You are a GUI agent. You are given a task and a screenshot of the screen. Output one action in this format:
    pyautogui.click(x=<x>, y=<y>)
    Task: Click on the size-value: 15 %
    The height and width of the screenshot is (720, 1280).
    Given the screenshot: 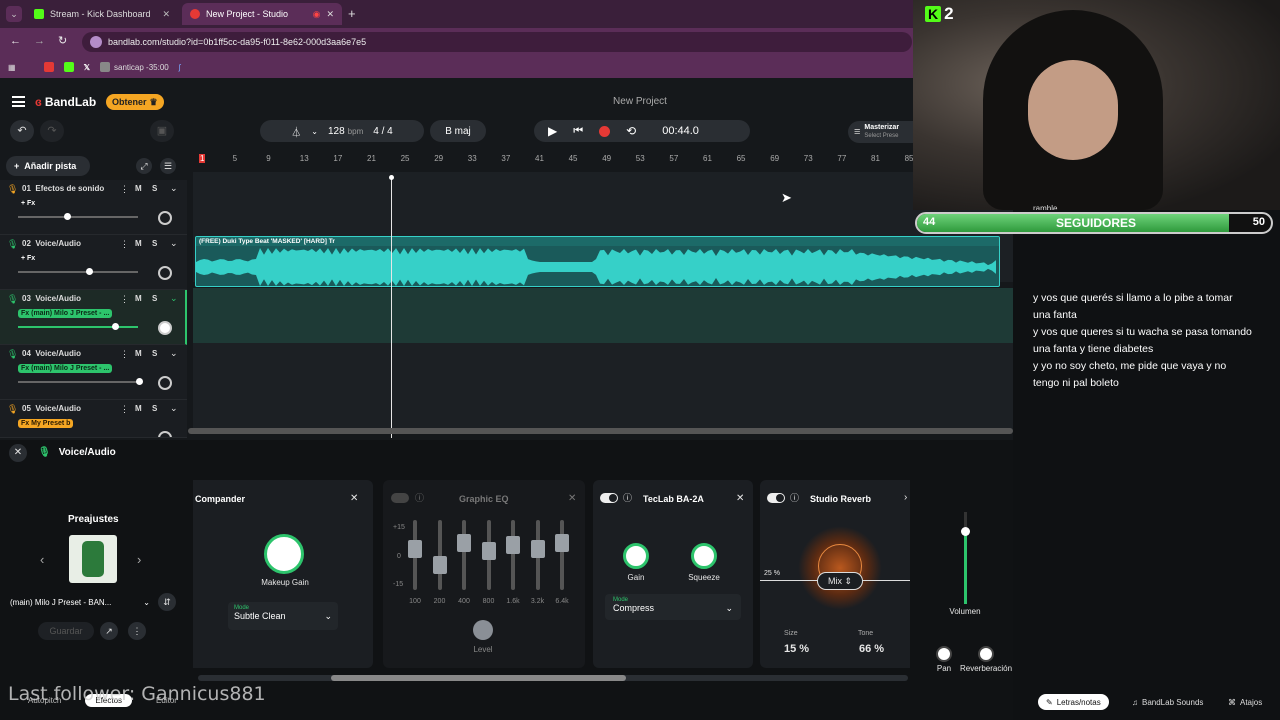 What is the action you would take?
    pyautogui.click(x=796, y=649)
    